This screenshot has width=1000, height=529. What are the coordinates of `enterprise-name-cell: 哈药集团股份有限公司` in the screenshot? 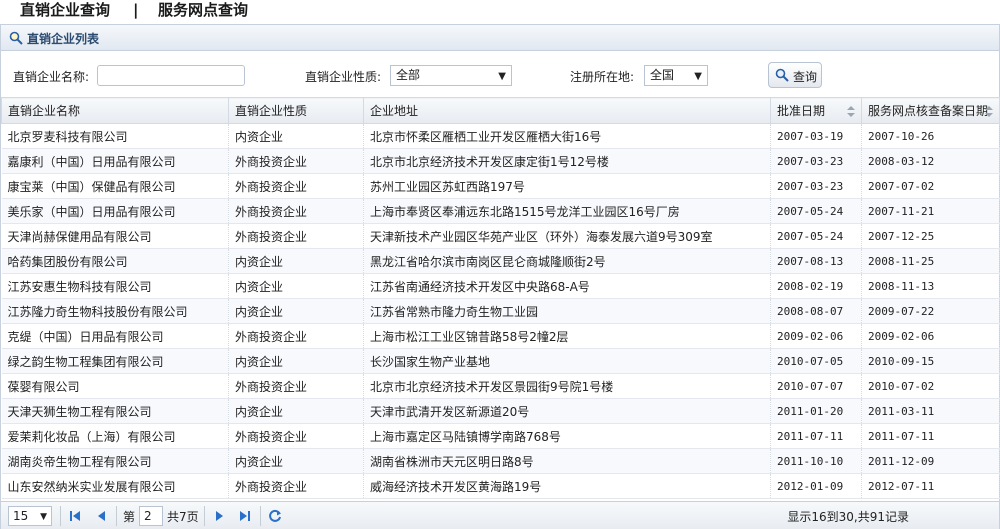 It's located at (115, 261).